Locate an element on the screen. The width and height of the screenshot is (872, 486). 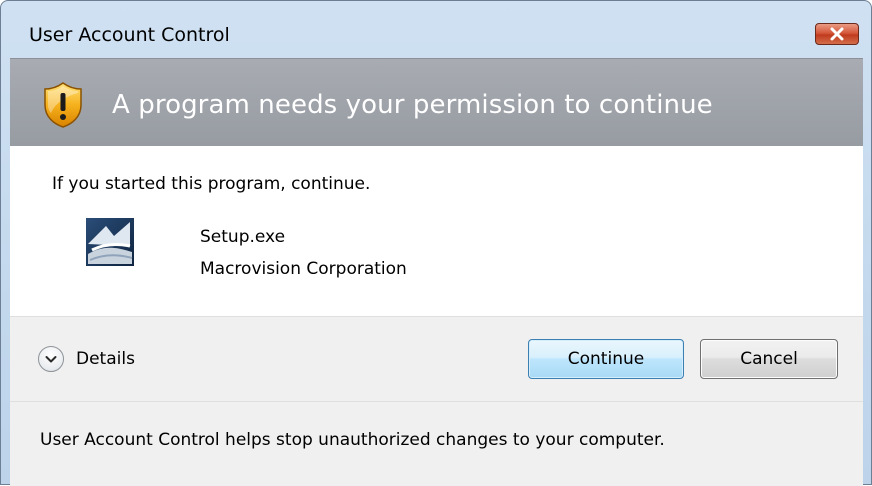
program-name: Setup.exe is located at coordinates (243, 237).